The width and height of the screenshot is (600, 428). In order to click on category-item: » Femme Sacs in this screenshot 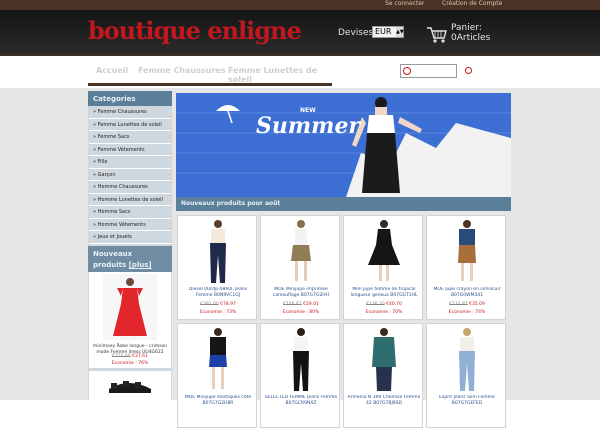, I will do `click(130, 137)`.